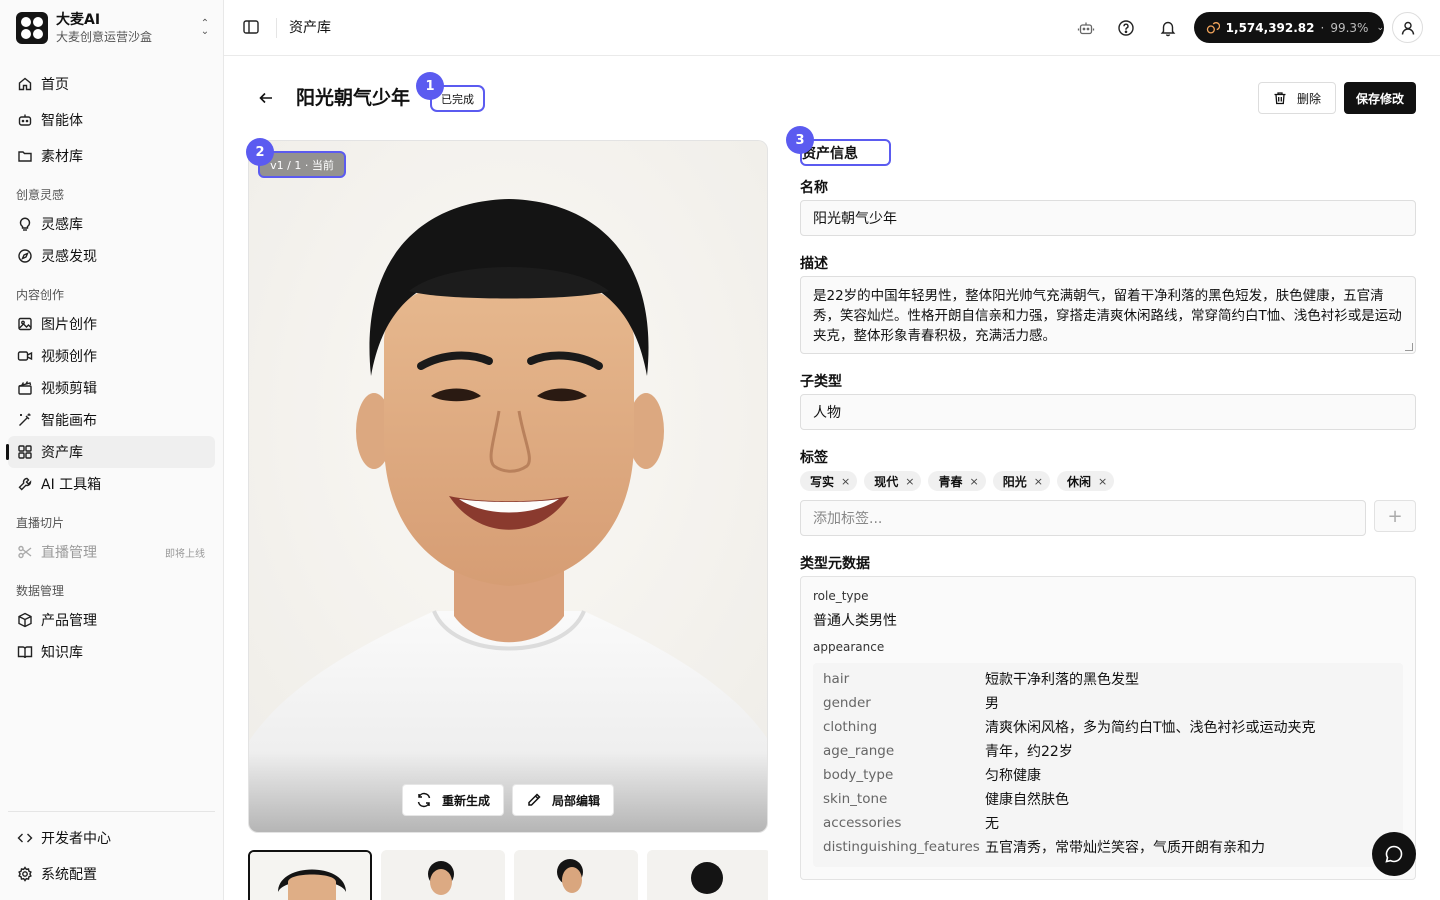  What do you see at coordinates (575, 800) in the screenshot?
I see `local-edit-label: 局部编辑` at bounding box center [575, 800].